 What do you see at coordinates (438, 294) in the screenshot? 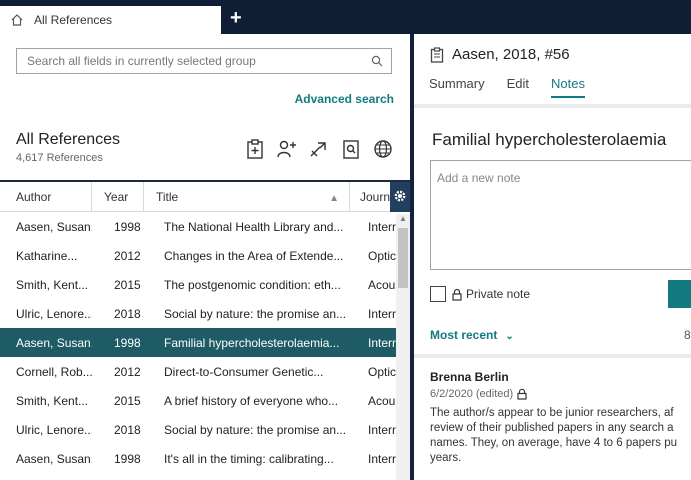
I see `private-note-checkbox` at bounding box center [438, 294].